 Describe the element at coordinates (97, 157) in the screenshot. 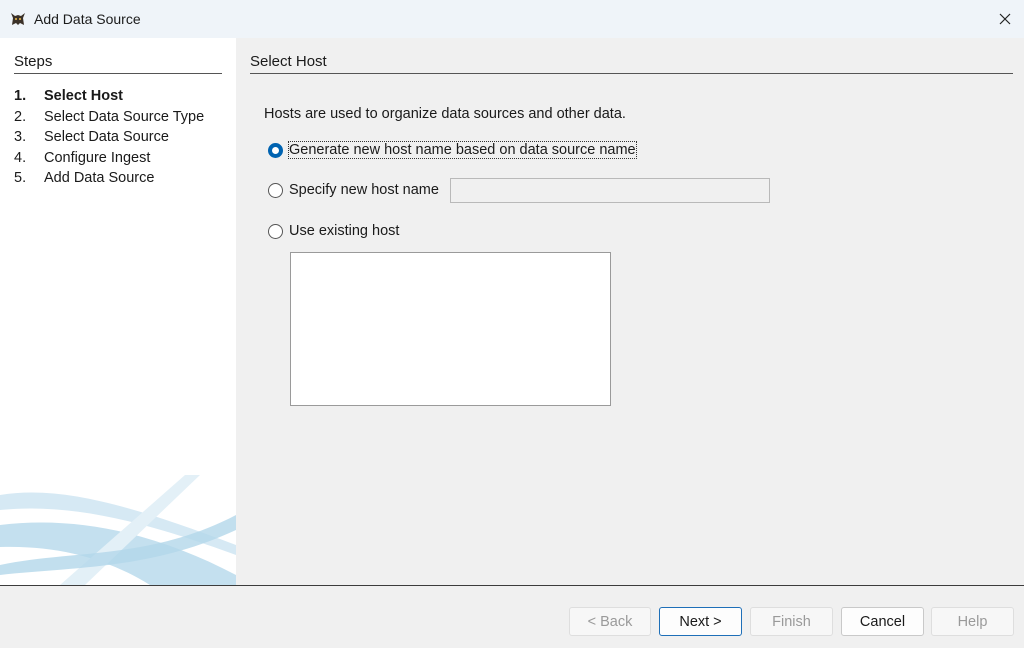

I see `step-label: Configure Ingest` at that location.